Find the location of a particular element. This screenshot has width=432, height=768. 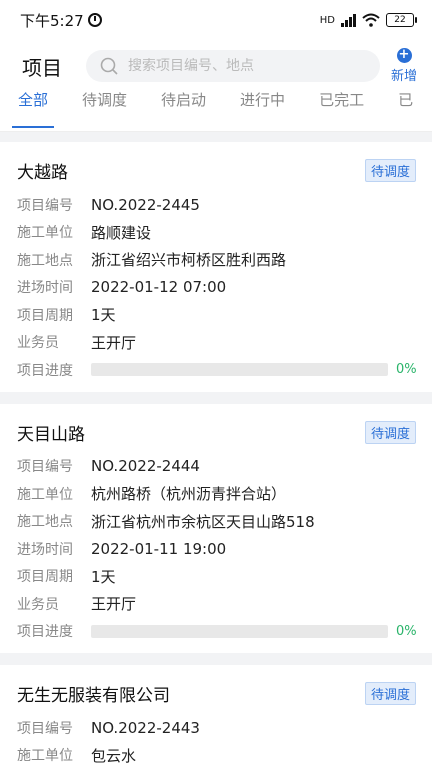

value-site: 浙江省绍兴市柯桥区胜利西路 is located at coordinates (189, 260).